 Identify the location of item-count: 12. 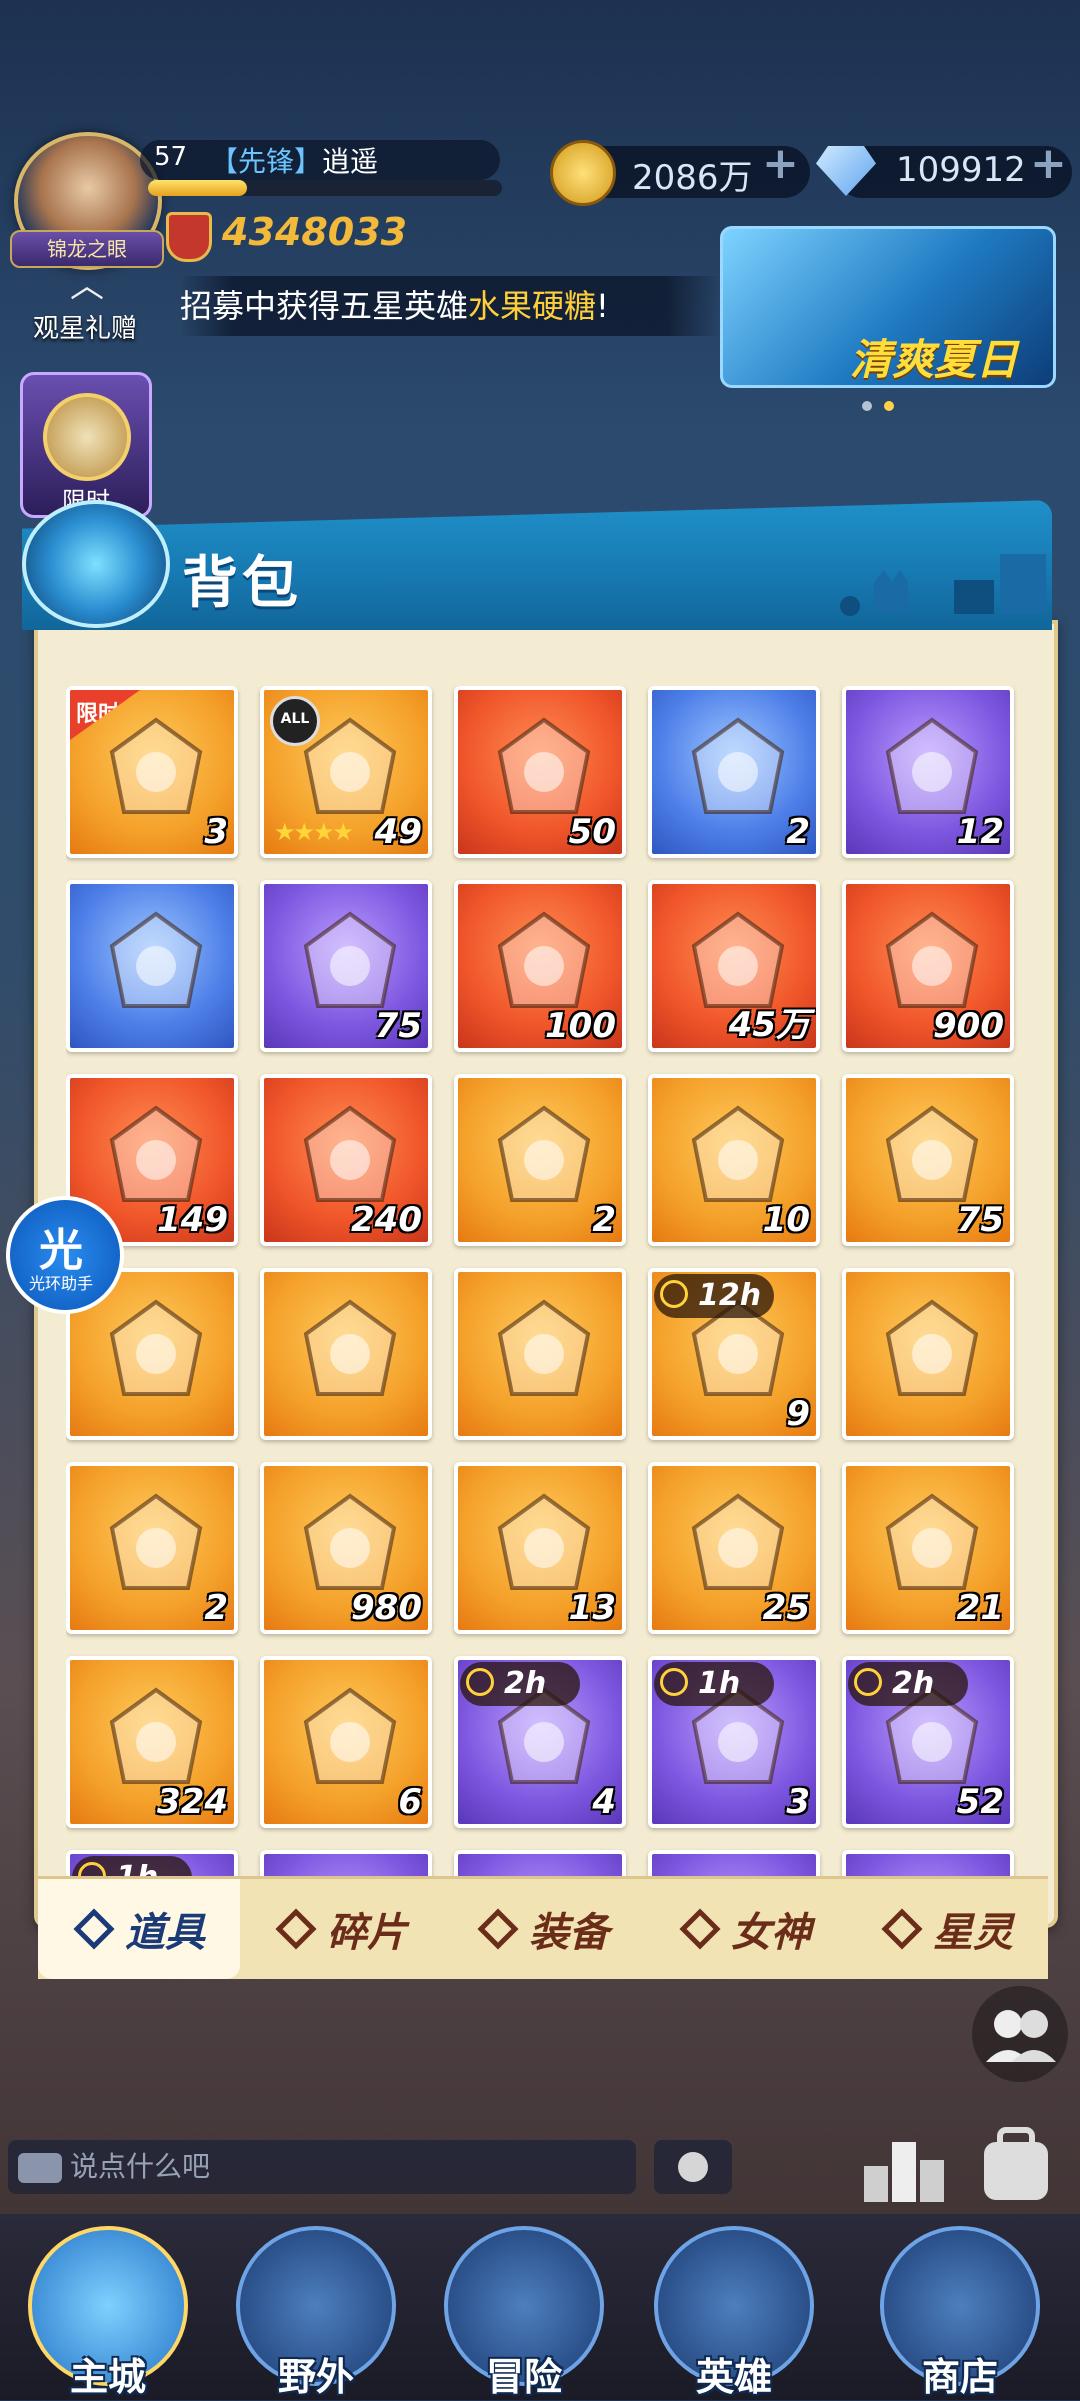
(980, 832).